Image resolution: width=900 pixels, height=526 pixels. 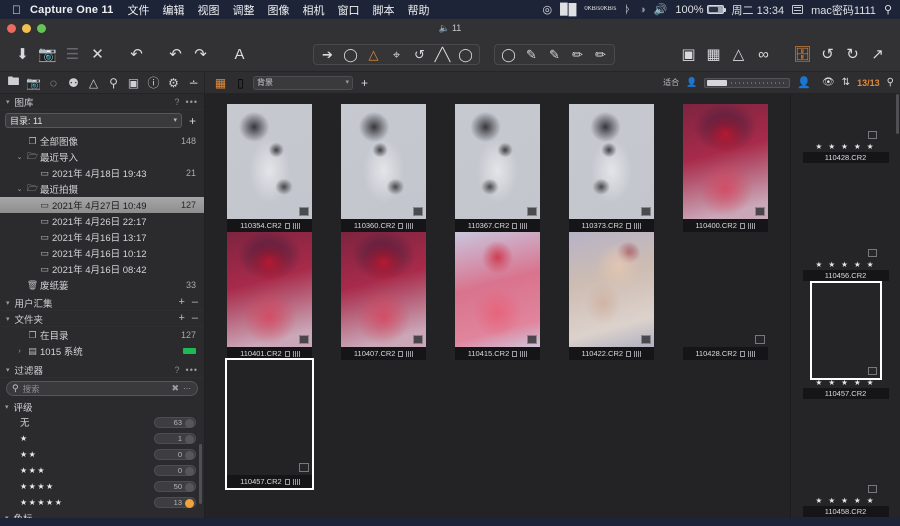 What do you see at coordinates (442, 54) in the screenshot?
I see `keystone-tool-icon: ╱╲` at bounding box center [442, 54].